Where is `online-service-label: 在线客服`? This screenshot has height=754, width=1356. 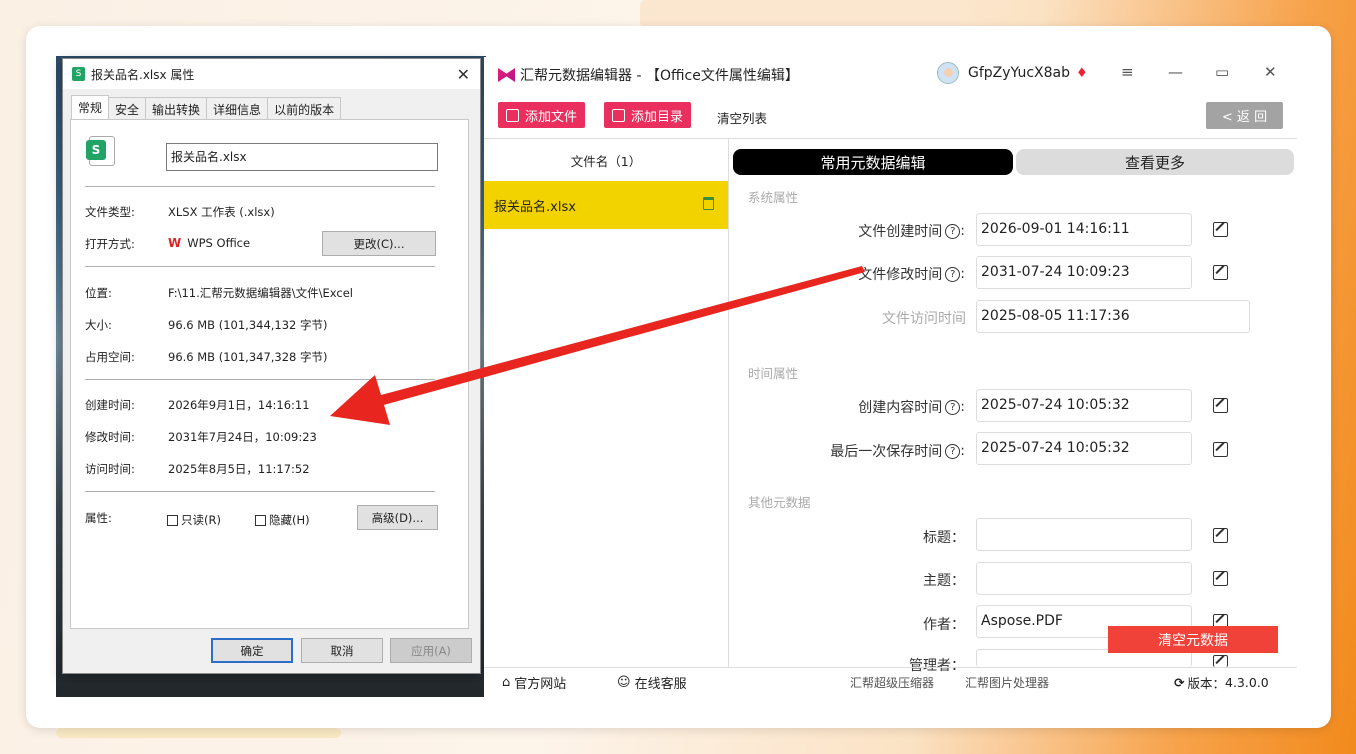
online-service-label: 在线客服 is located at coordinates (660, 684).